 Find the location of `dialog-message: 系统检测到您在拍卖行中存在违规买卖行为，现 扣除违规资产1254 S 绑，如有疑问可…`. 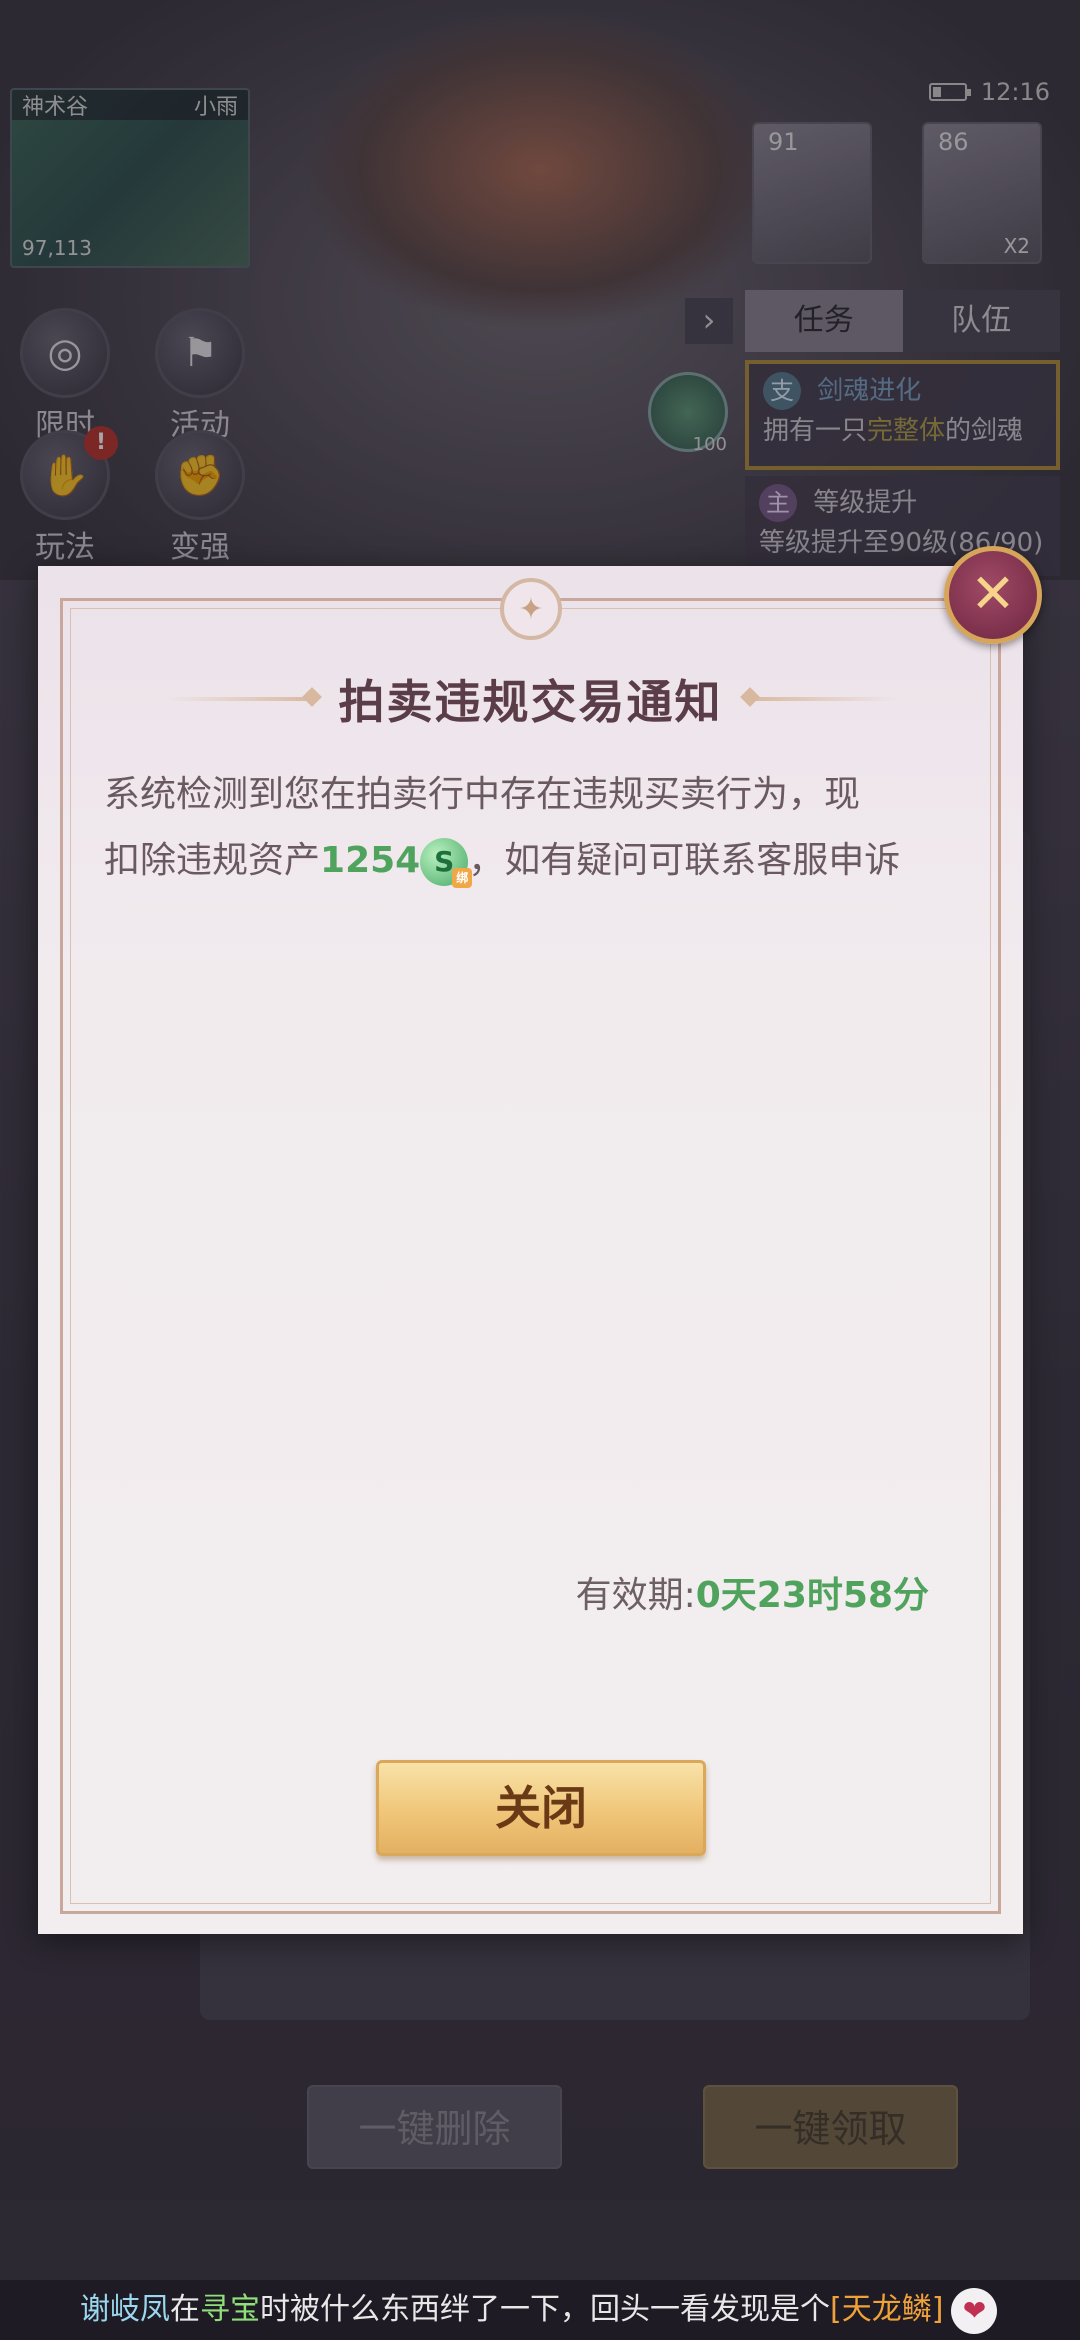

dialog-message: 系统检测到您在拍卖行中存在违规买卖行为，现 扣除违规资产1254 S 绑，如有疑问可… is located at coordinates (534, 828).